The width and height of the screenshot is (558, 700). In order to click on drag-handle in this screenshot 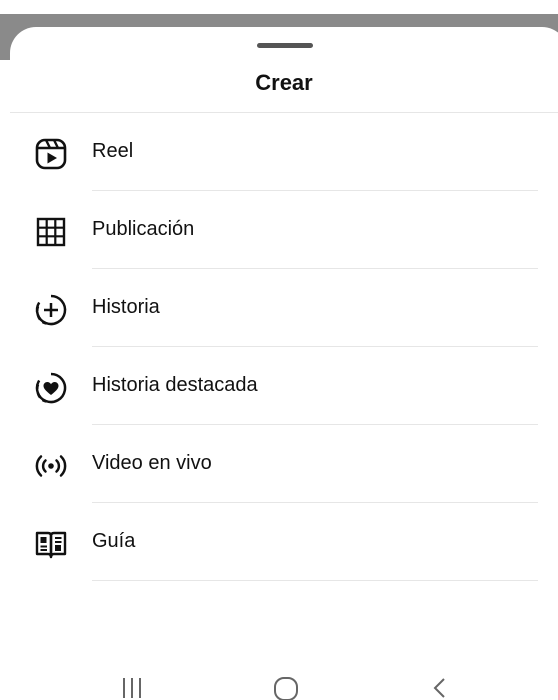, I will do `click(285, 45)`.